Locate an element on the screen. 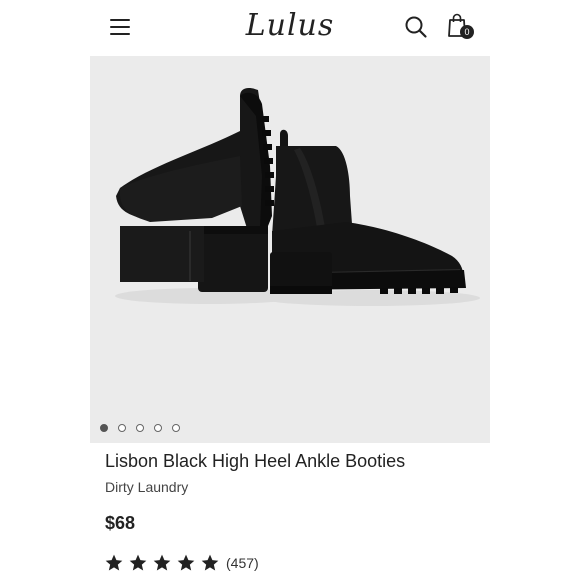 The width and height of the screenshot is (580, 580). cart-count-badge: 0 is located at coordinates (467, 32).